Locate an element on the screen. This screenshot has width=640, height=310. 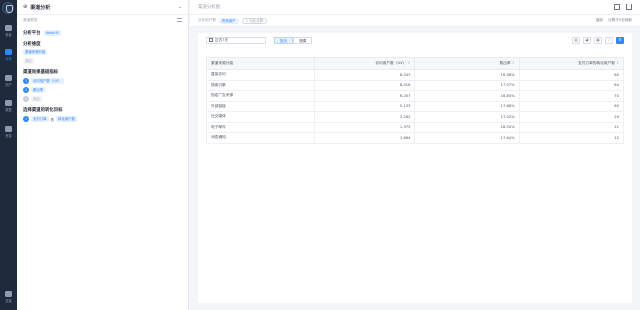
add-metric-button: 添加 is located at coordinates (36, 99).